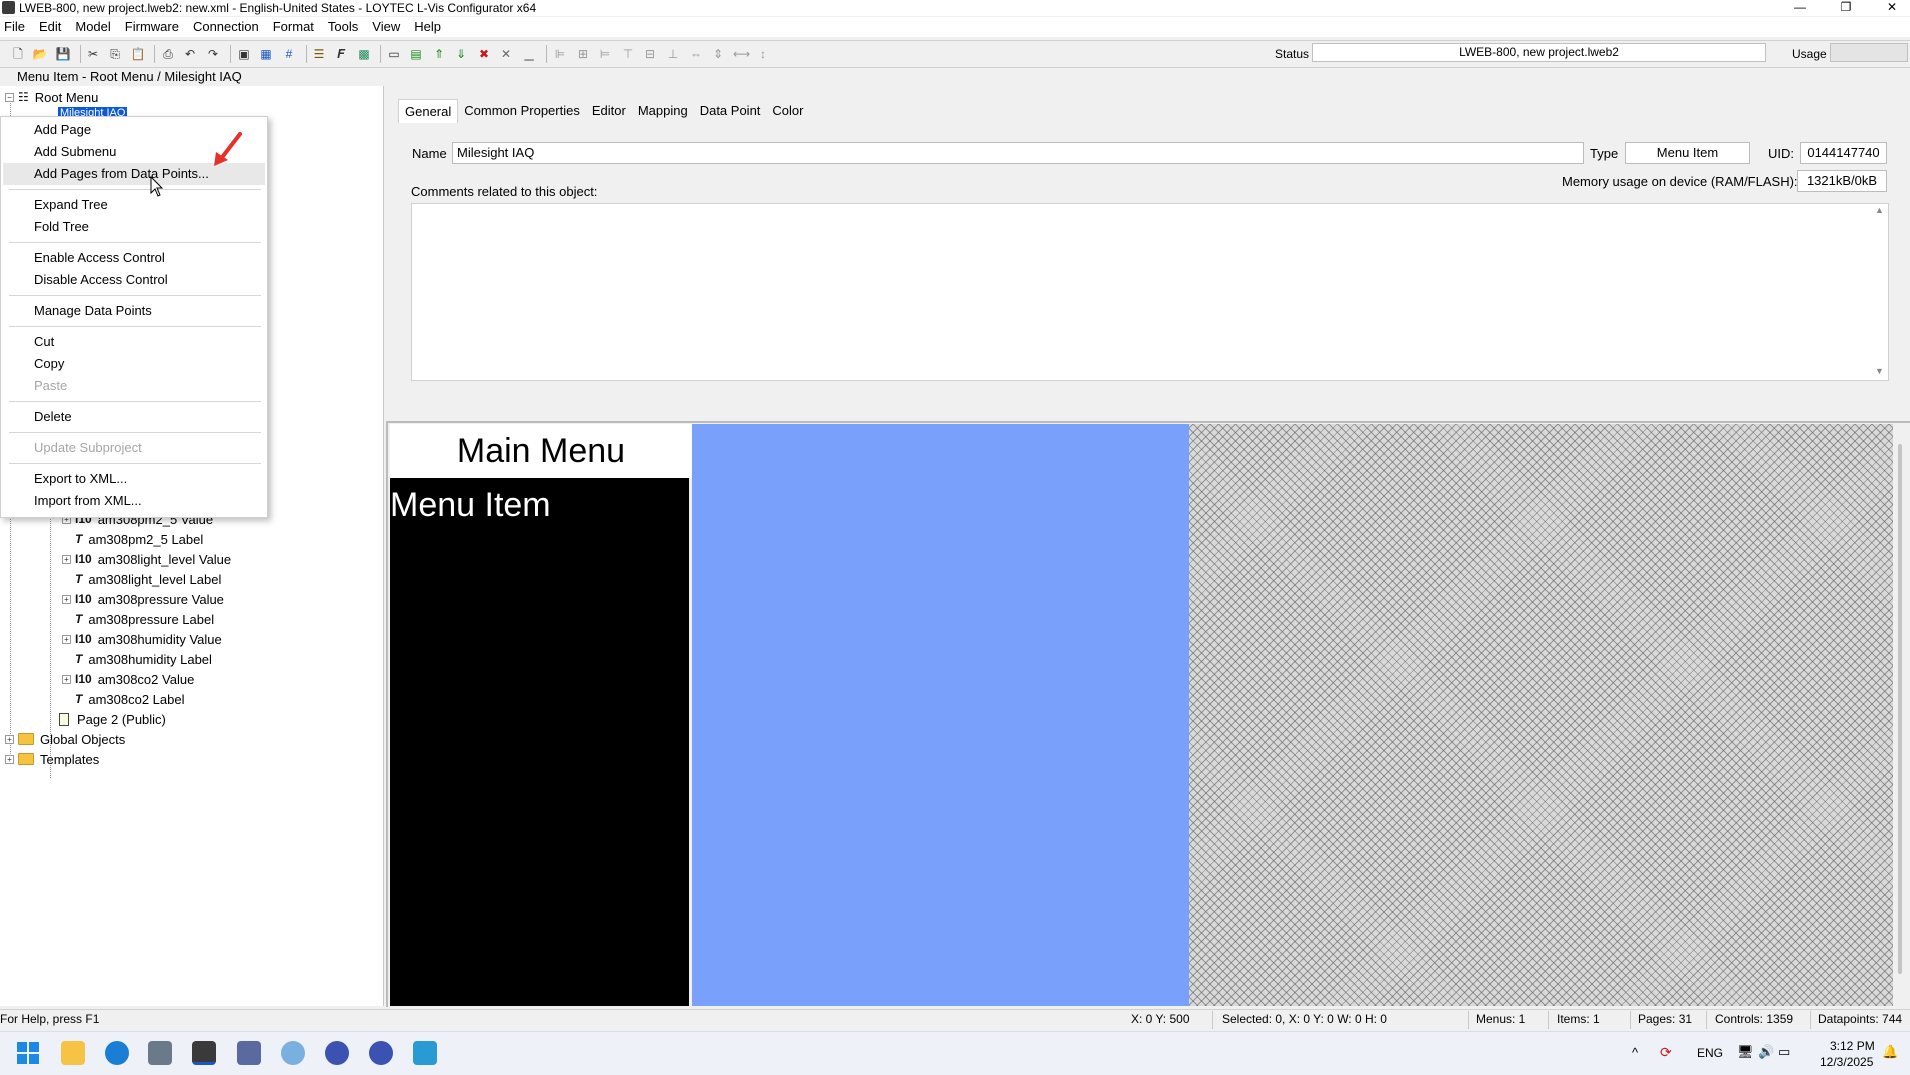 The width and height of the screenshot is (1910, 1075). Describe the element at coordinates (266, 54) in the screenshot. I see `grid-icon: ▦` at that location.